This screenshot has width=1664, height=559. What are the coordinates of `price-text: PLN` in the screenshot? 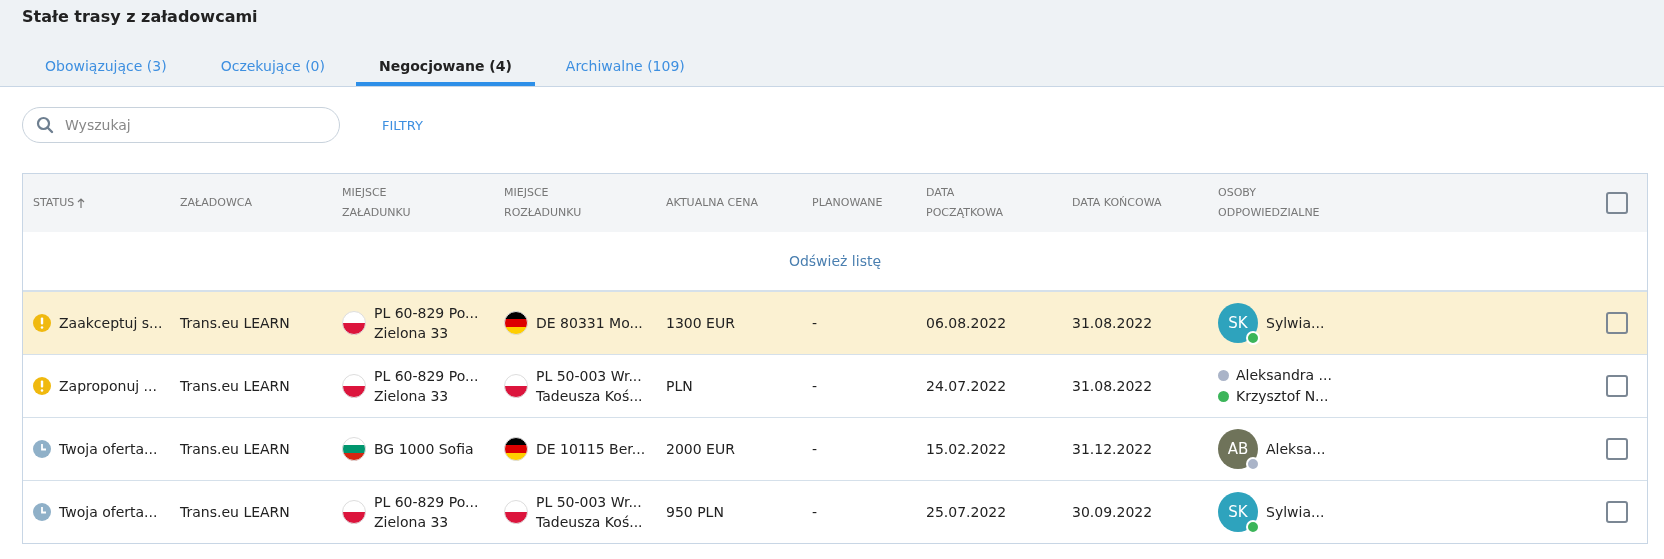 It's located at (679, 386).